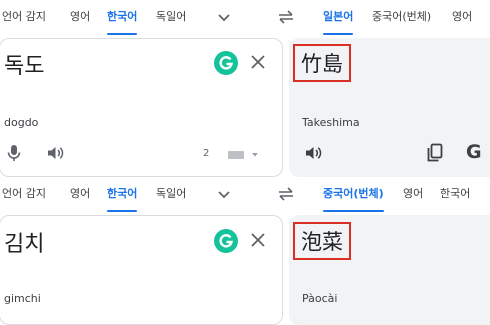 Image resolution: width=490 pixels, height=325 pixels. Describe the element at coordinates (455, 194) in the screenshot. I see `tab-korean-target: 한국어` at that location.